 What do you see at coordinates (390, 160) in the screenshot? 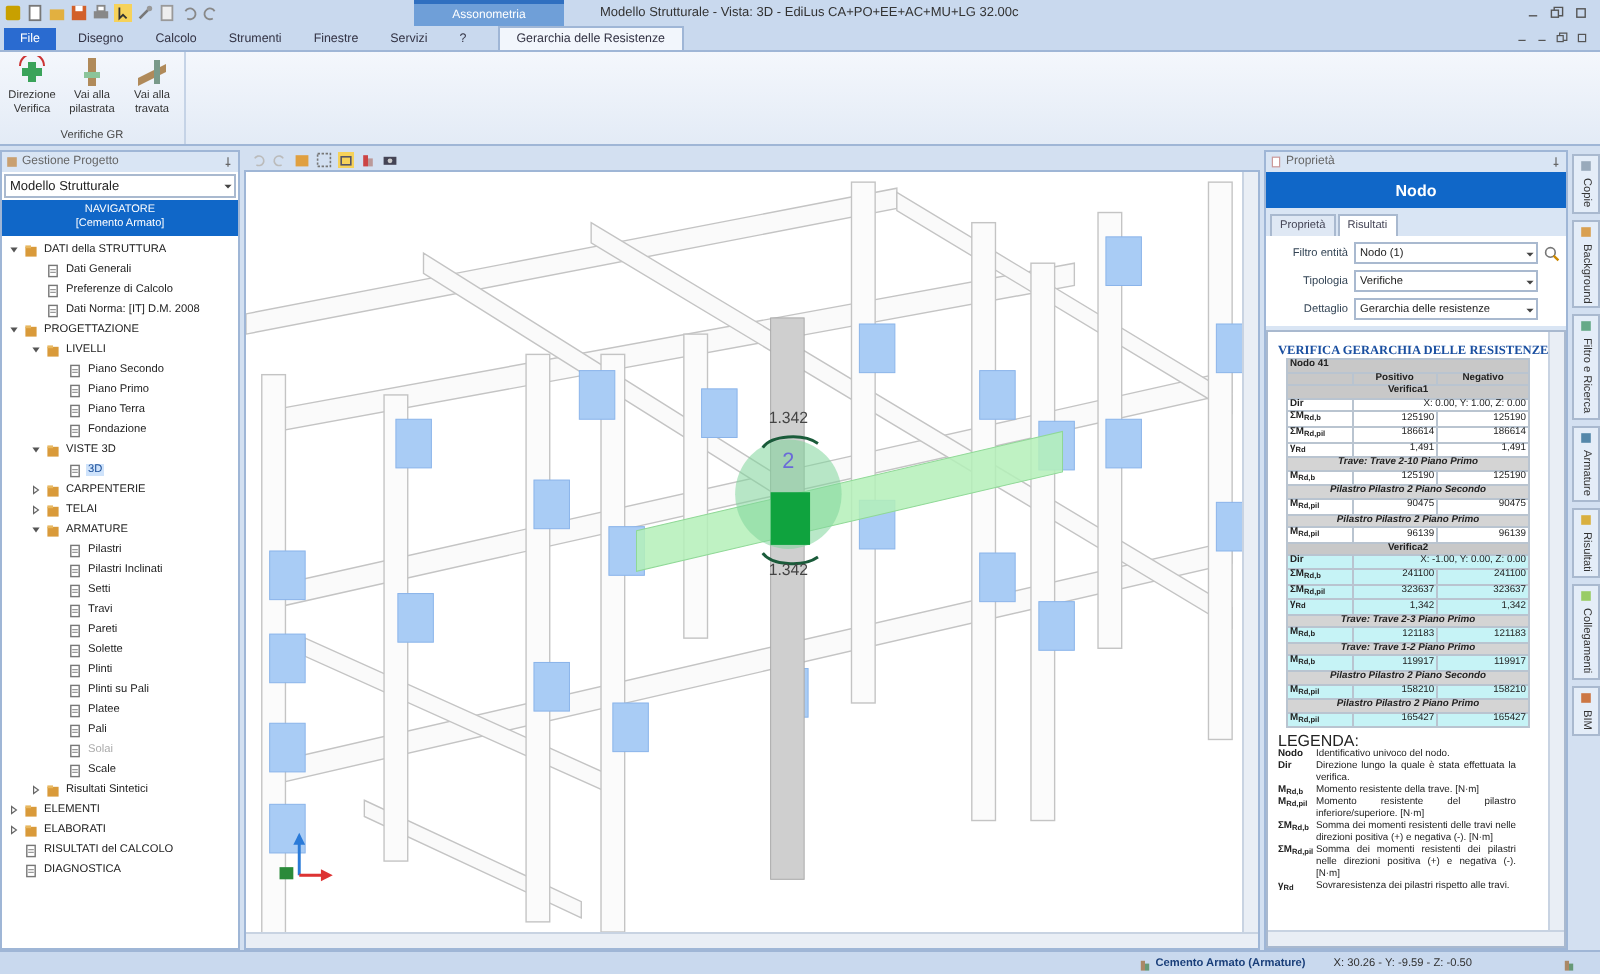
I see `camera-icon` at bounding box center [390, 160].